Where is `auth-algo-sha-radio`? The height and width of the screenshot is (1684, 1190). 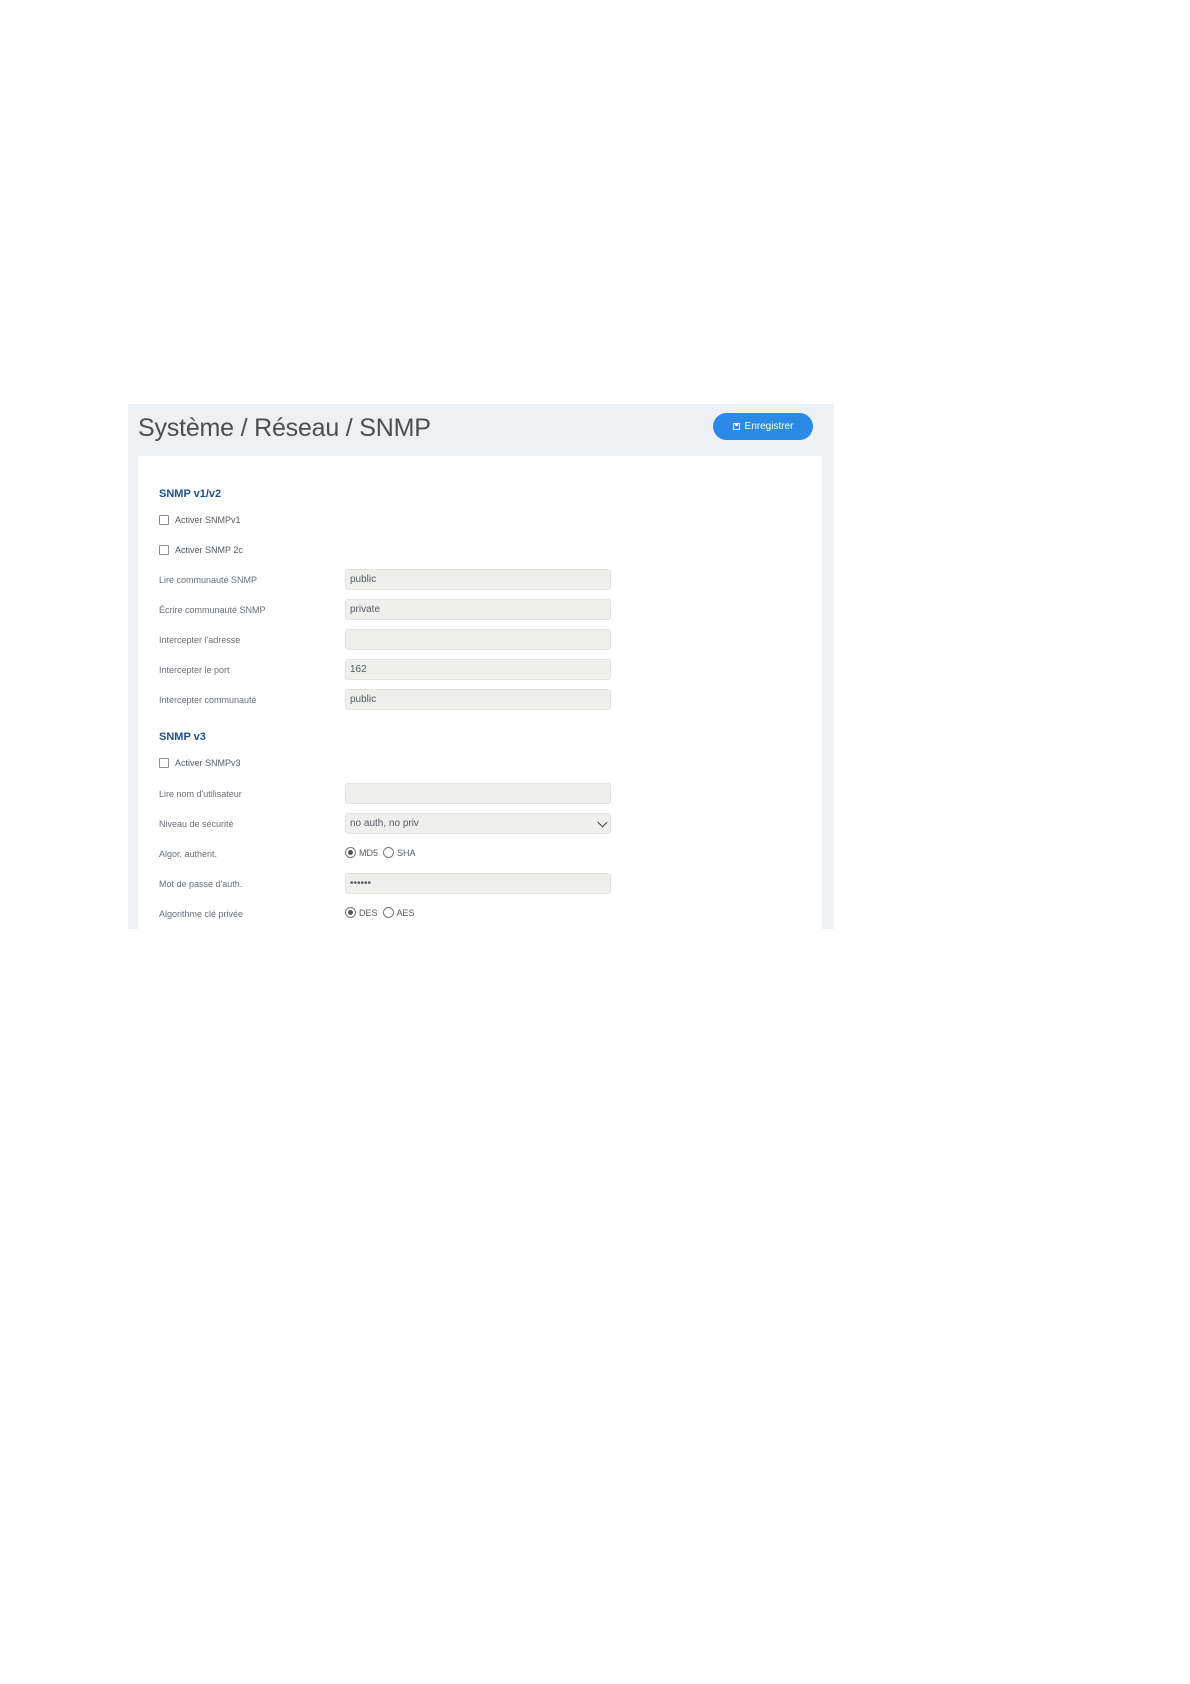
auth-algo-sha-radio is located at coordinates (389, 852).